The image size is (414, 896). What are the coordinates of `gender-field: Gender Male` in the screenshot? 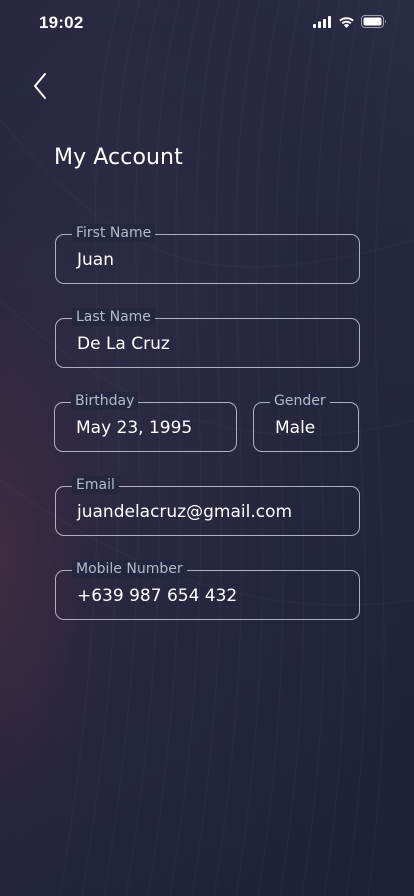 It's located at (306, 422).